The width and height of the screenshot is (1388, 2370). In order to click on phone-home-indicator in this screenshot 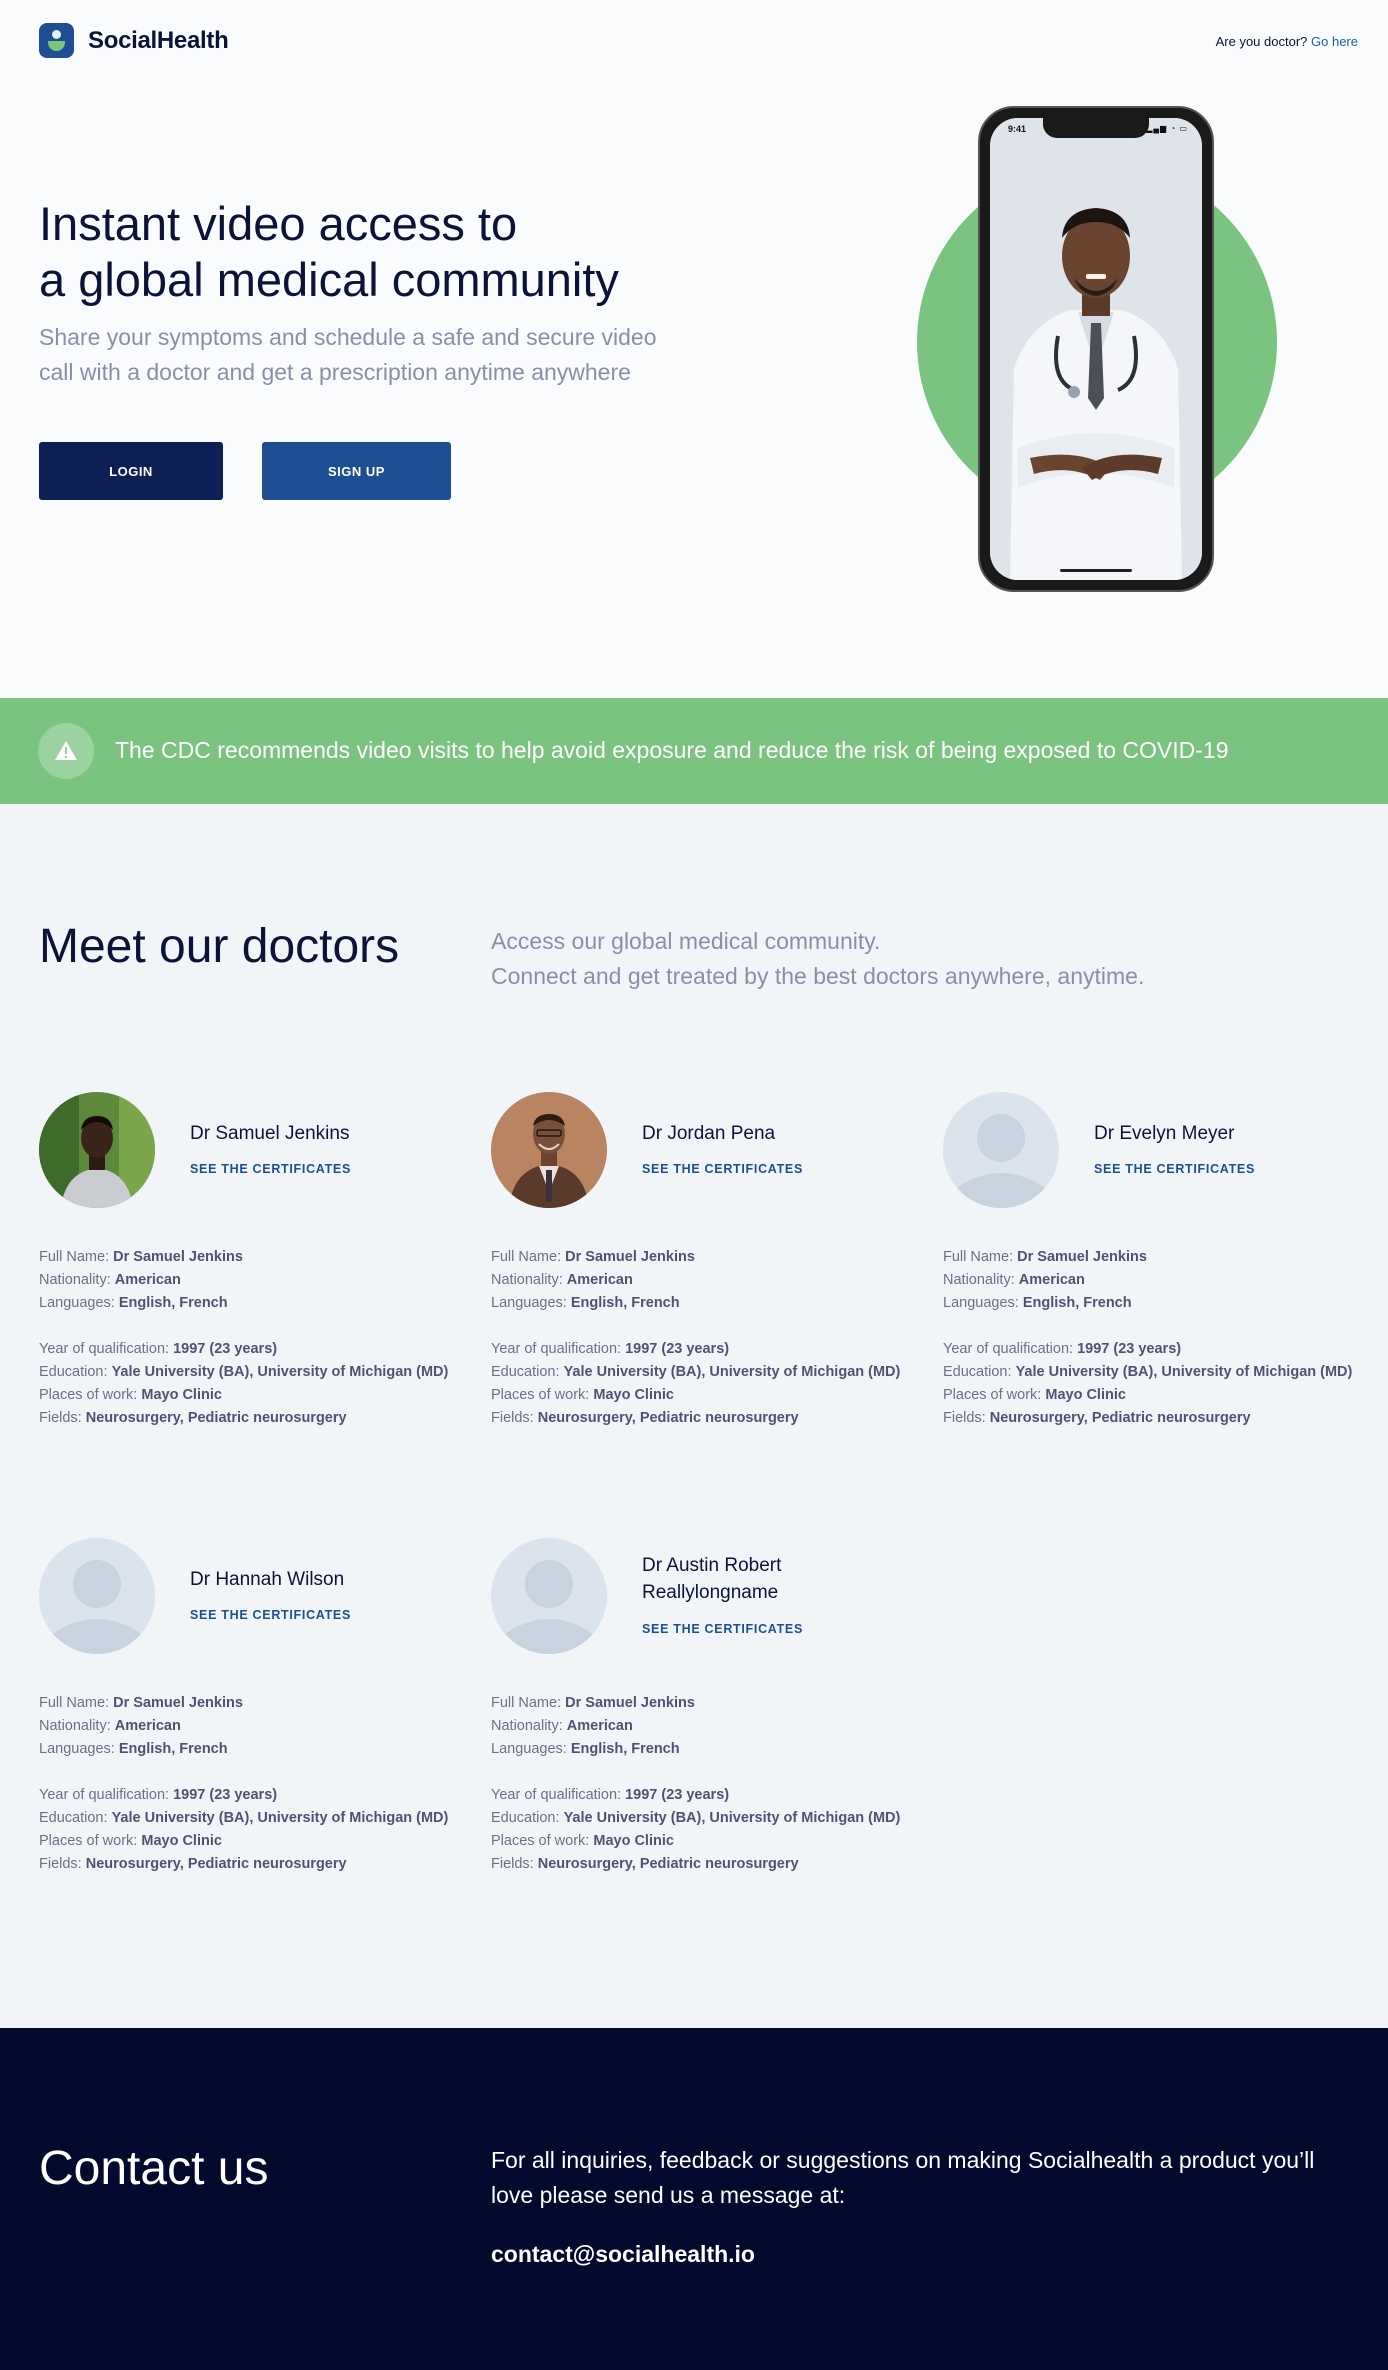, I will do `click(1096, 570)`.